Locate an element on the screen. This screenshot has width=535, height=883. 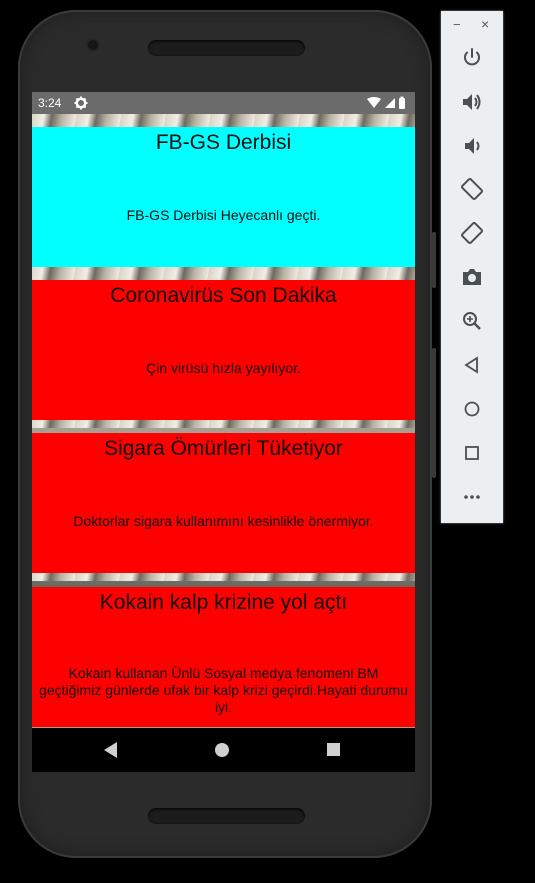
close-button: × is located at coordinates (485, 24).